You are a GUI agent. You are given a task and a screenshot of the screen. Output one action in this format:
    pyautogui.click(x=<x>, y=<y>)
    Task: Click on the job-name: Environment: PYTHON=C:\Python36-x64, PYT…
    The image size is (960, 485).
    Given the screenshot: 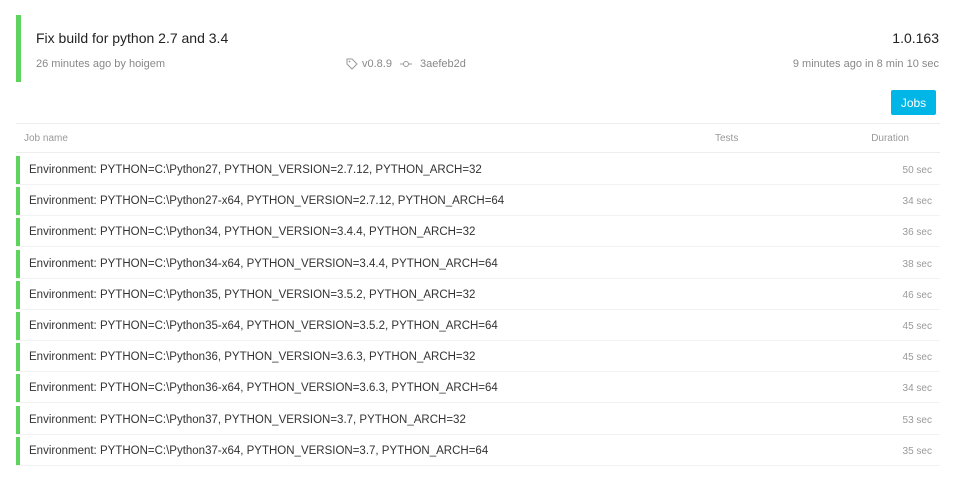 What is the action you would take?
    pyautogui.click(x=263, y=388)
    